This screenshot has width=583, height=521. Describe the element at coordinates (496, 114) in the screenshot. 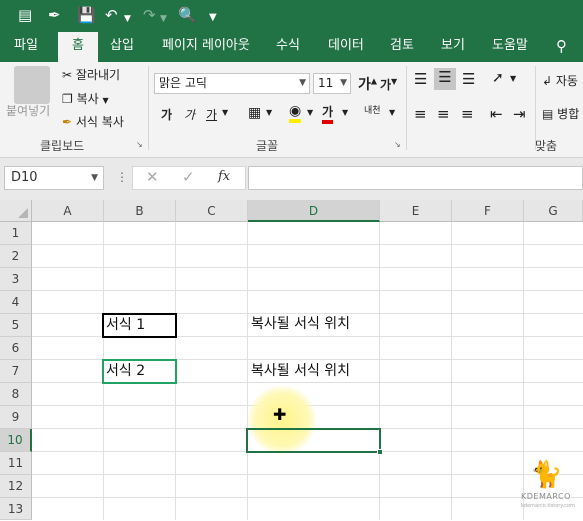

I see `decrease-indent-icon: ⇤` at that location.